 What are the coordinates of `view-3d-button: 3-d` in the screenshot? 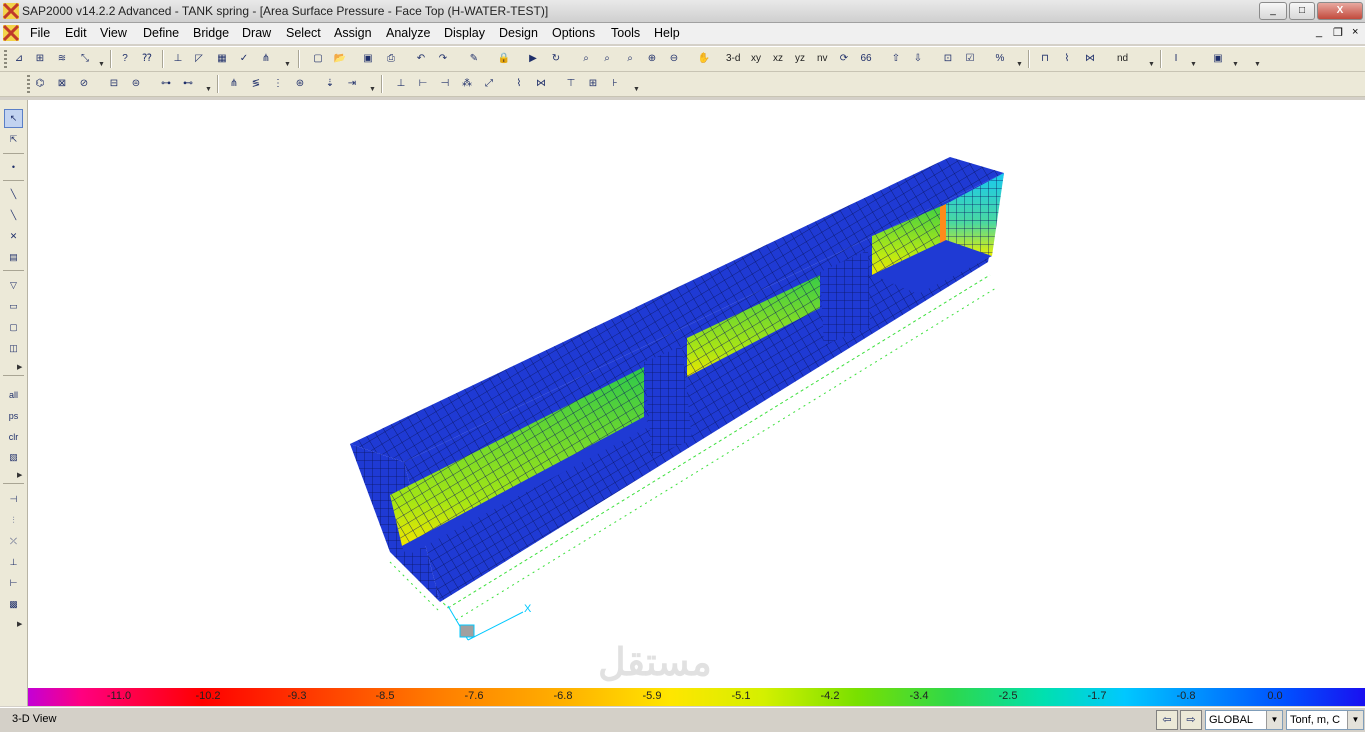 It's located at (733, 58).